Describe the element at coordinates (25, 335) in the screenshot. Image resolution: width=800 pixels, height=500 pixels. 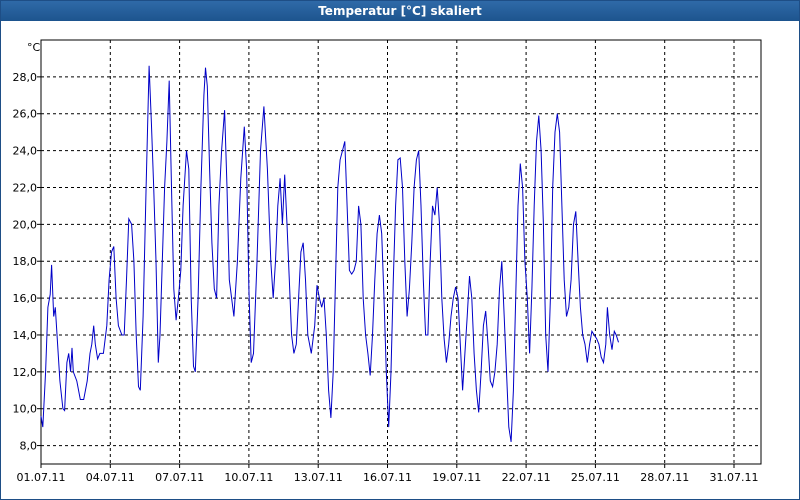
I see `y-tick-label: 14,0` at that location.